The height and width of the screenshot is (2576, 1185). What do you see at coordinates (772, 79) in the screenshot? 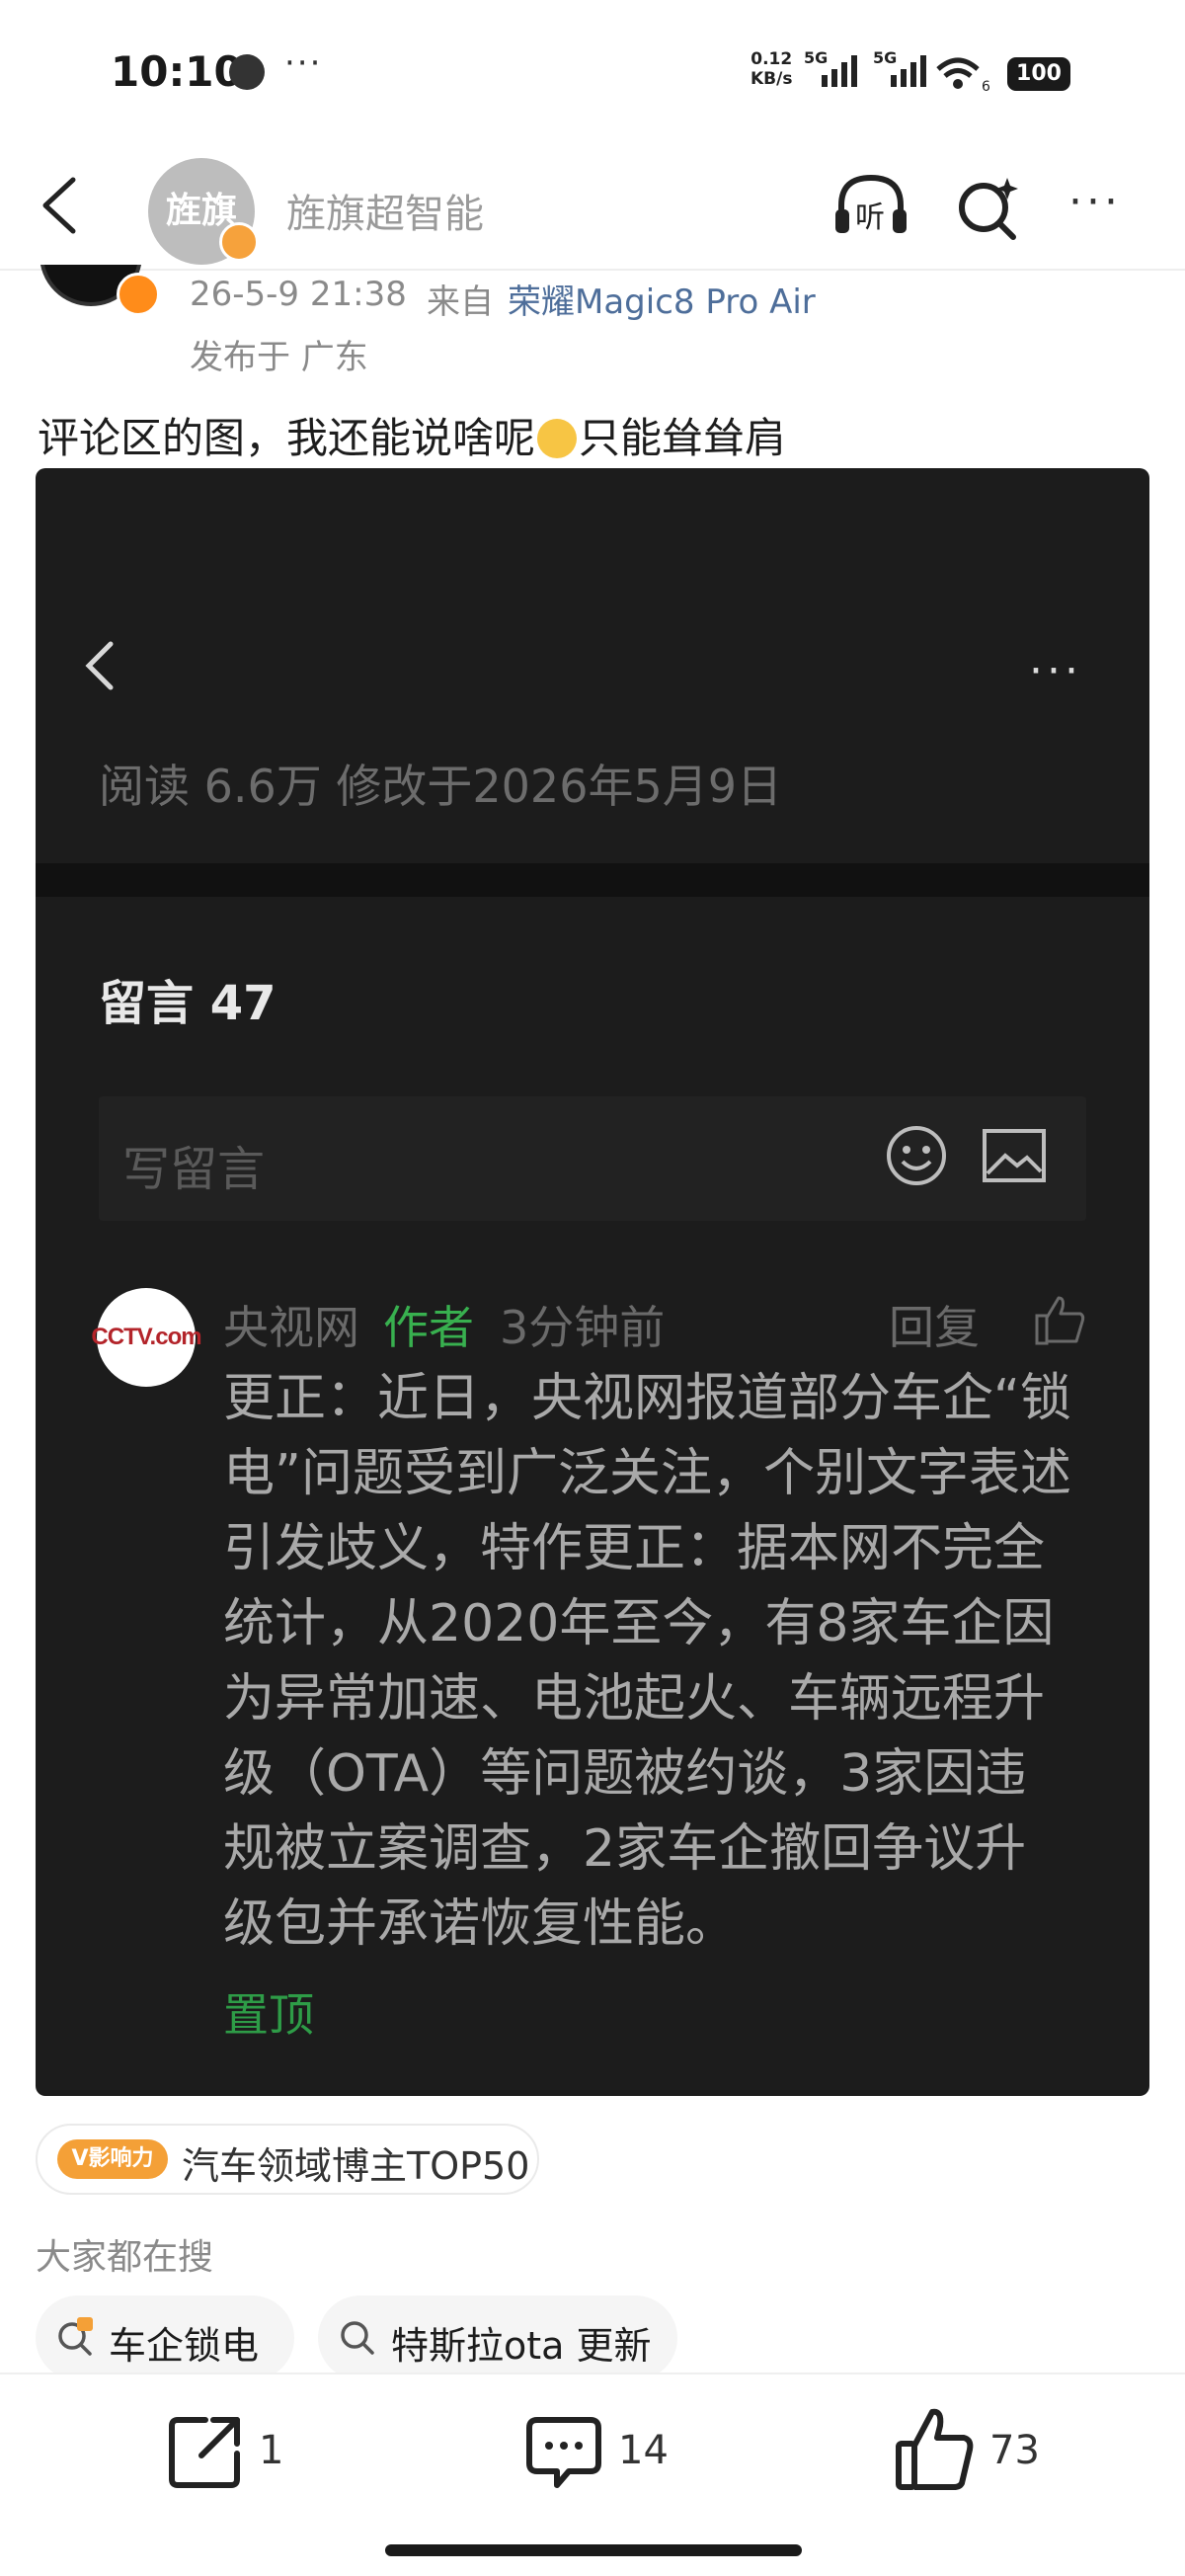
I see `network-speed-unit: KB/s` at bounding box center [772, 79].